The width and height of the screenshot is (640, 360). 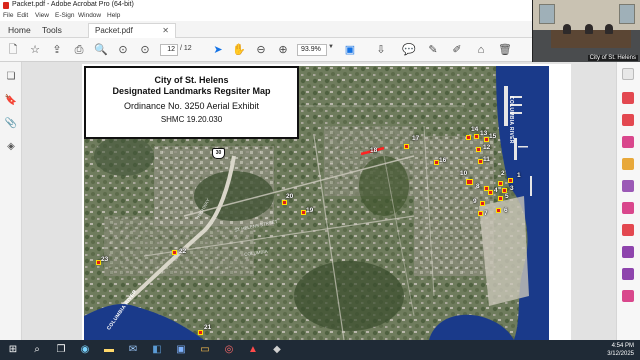 What do you see at coordinates (261, 50) in the screenshot?
I see `zoom-out-icon: ⊖` at bounding box center [261, 50].